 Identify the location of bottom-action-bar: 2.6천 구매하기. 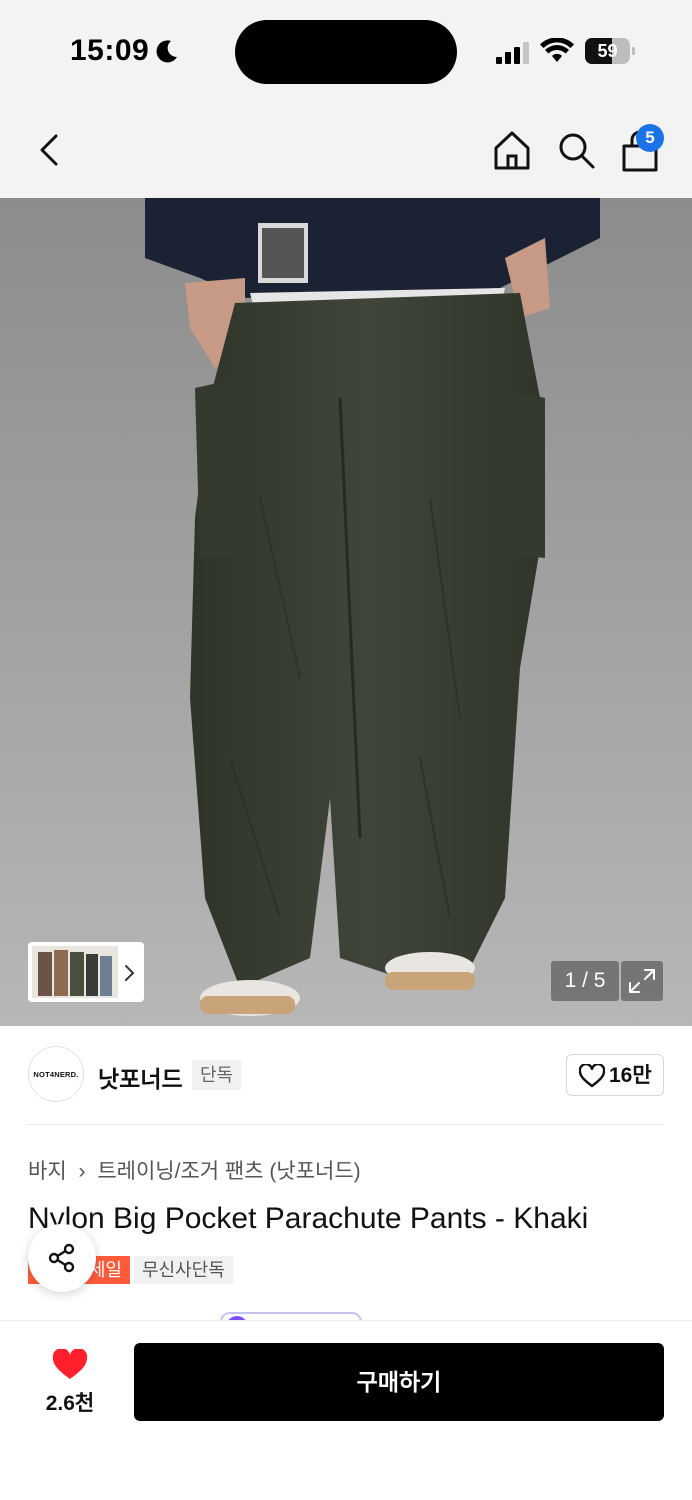
(346, 1410).